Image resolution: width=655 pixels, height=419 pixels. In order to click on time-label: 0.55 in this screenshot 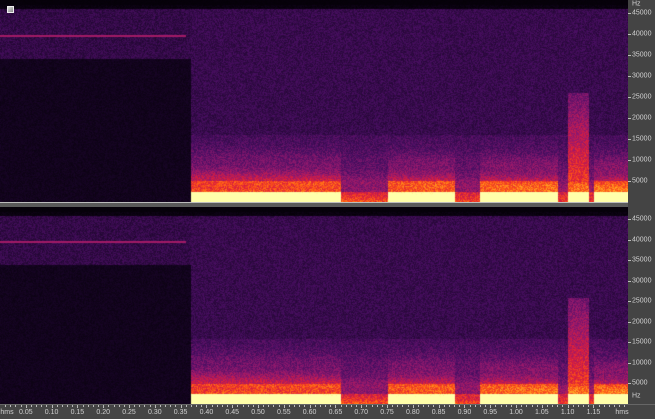, I will do `click(284, 412)`.